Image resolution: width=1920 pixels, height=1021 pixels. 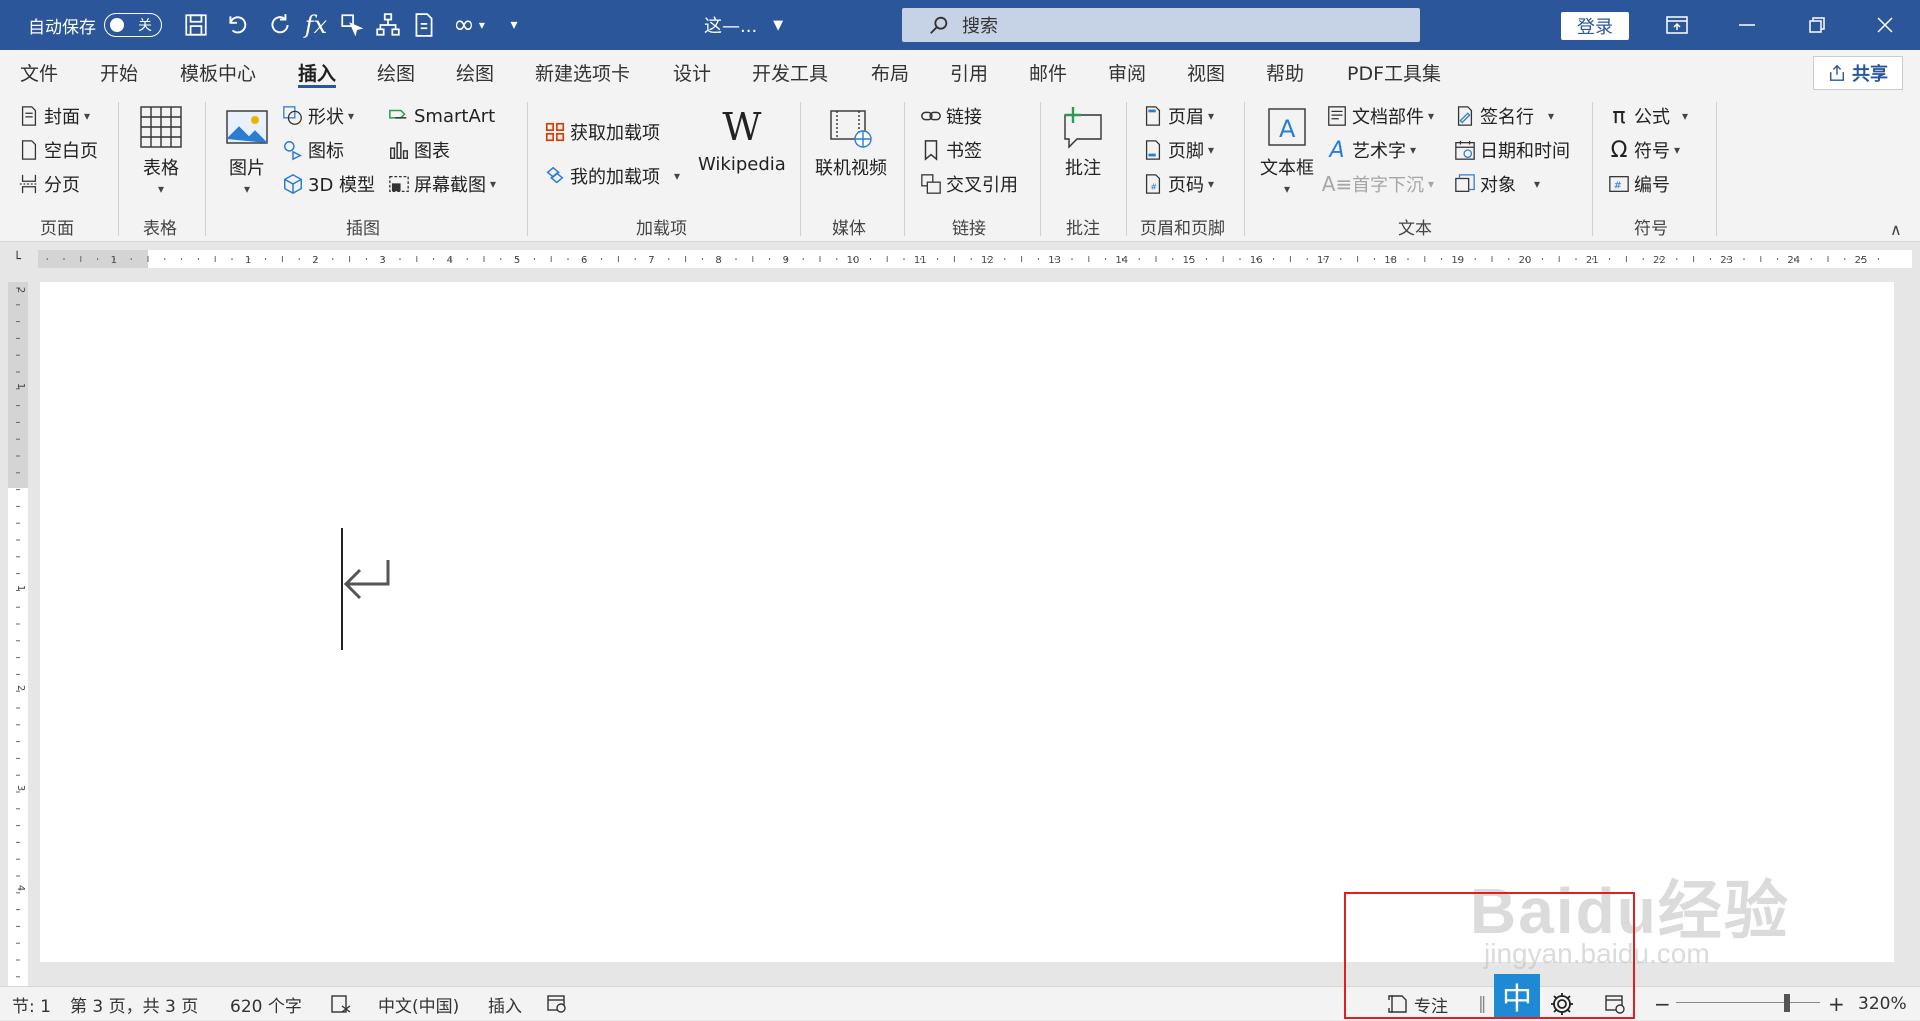 What do you see at coordinates (352, 25) in the screenshot?
I see `select-icon` at bounding box center [352, 25].